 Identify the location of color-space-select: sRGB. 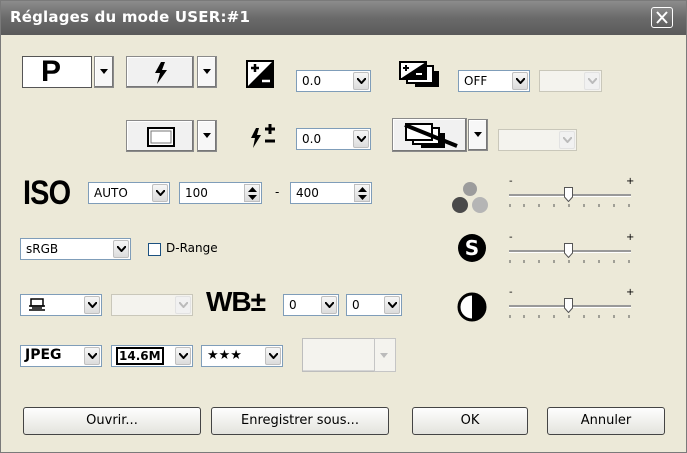
(75, 249).